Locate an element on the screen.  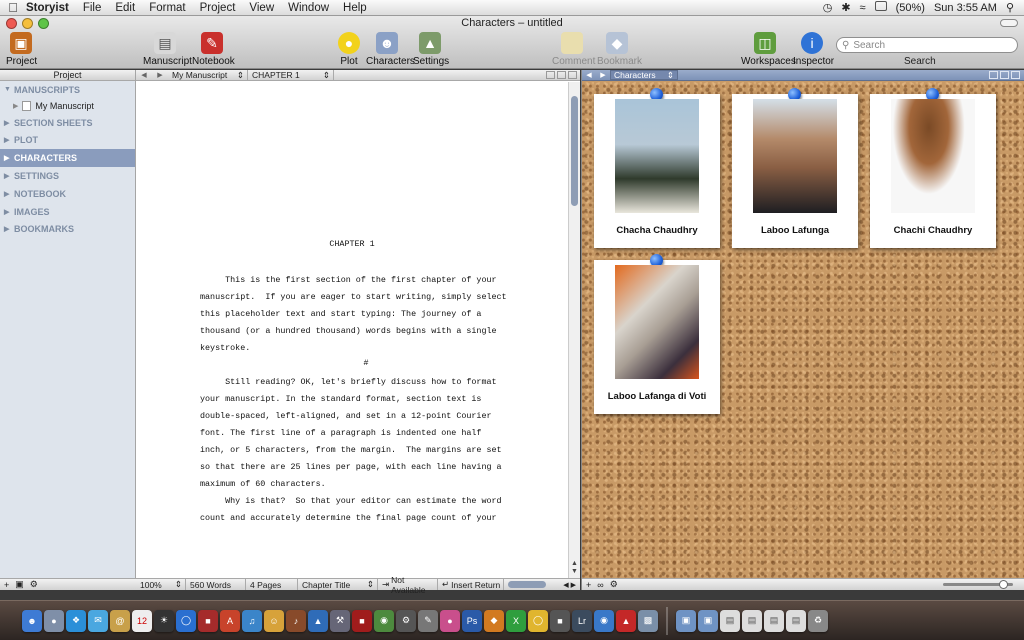
excel-icon: X is located at coordinates (516, 620).